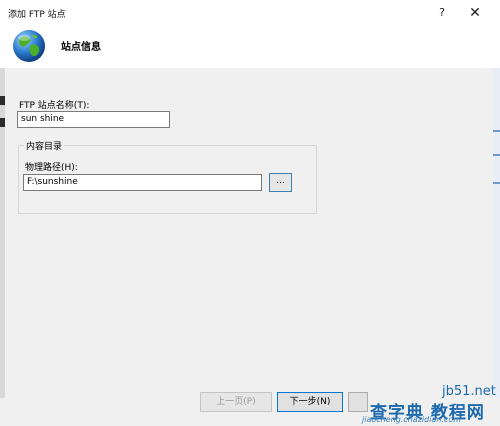 This screenshot has height=426, width=500. I want to click on window-title: 添加 FTP 站点, so click(37, 15).